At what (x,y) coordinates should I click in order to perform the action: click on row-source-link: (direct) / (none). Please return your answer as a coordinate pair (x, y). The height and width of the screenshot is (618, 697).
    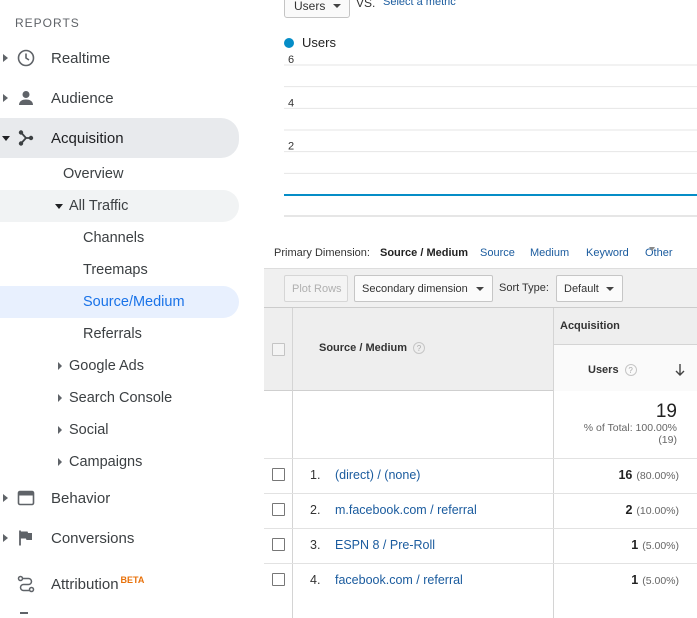
    Looking at the image, I should click on (377, 475).